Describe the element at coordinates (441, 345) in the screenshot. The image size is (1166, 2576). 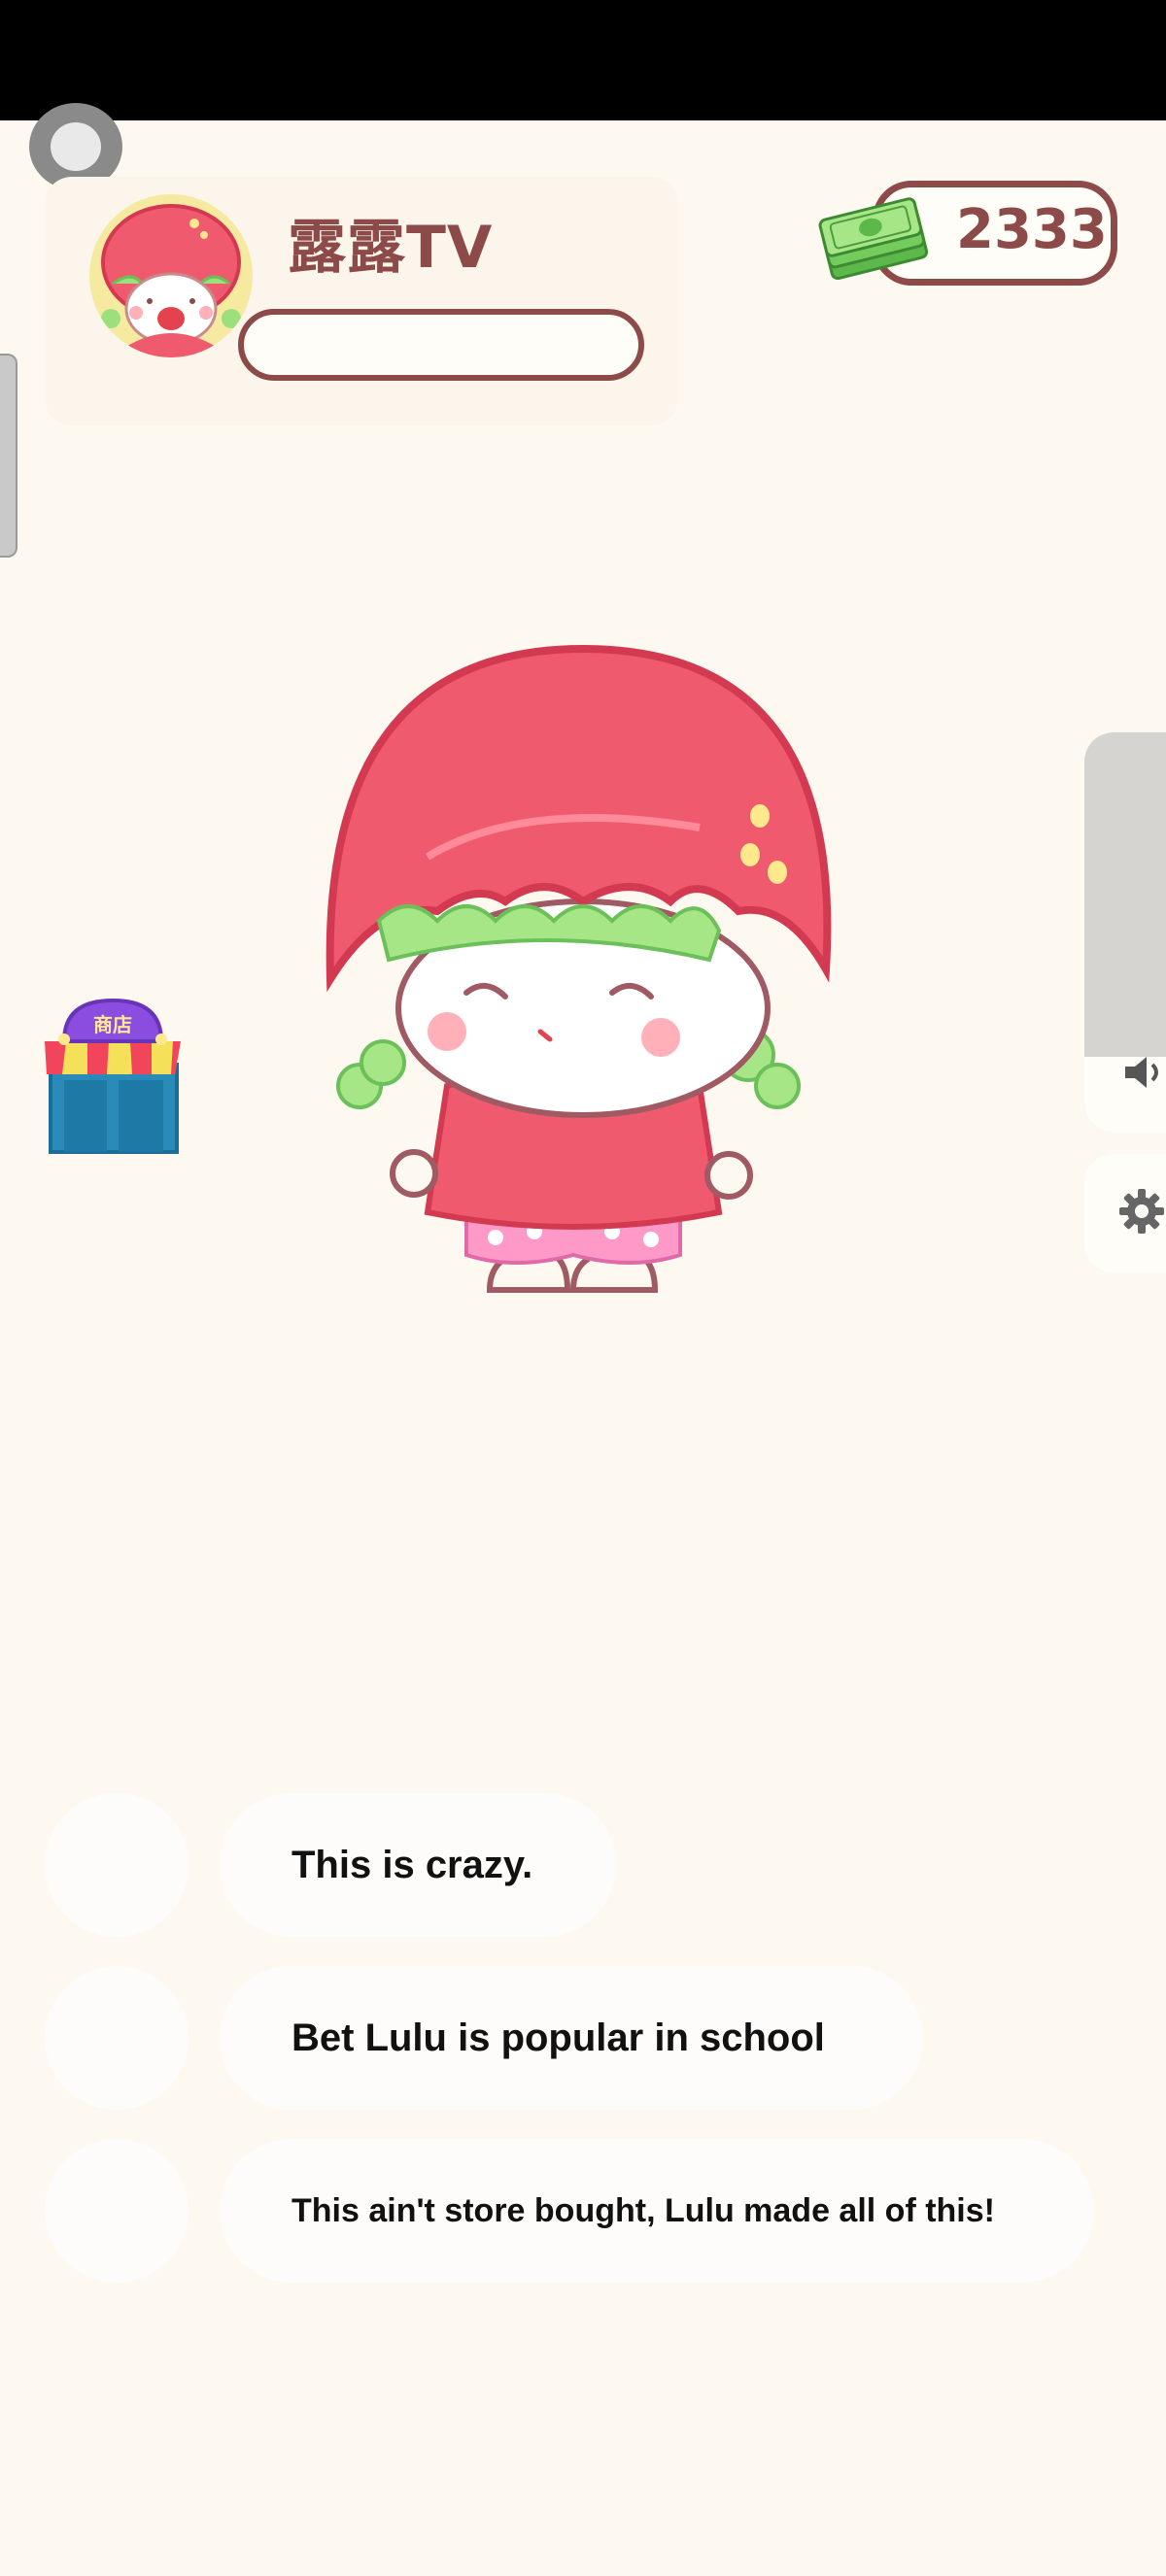
I see `experience-progress-bar` at that location.